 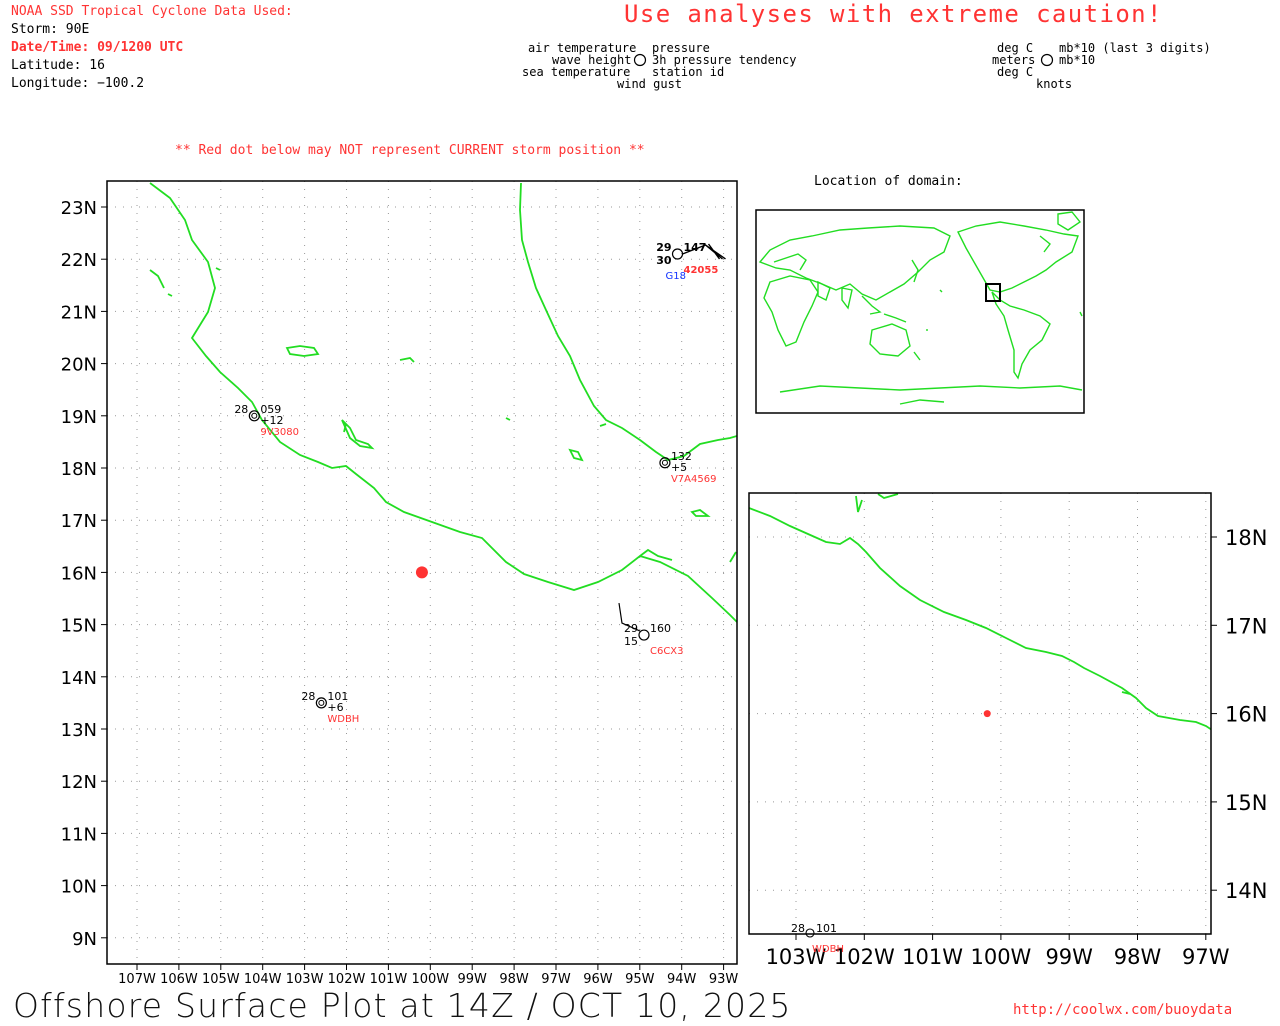 I want to click on main-lat-label: 15N, so click(x=79, y=626).